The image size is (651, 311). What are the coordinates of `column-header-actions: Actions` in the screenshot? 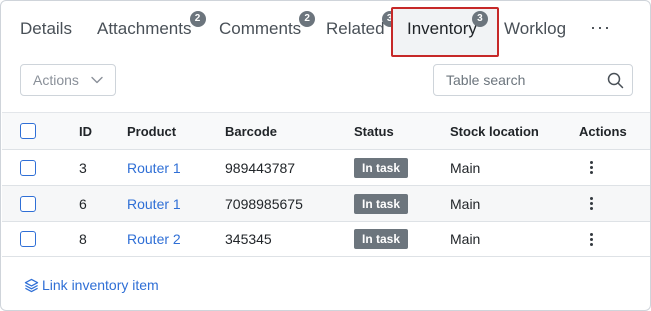 It's located at (603, 131).